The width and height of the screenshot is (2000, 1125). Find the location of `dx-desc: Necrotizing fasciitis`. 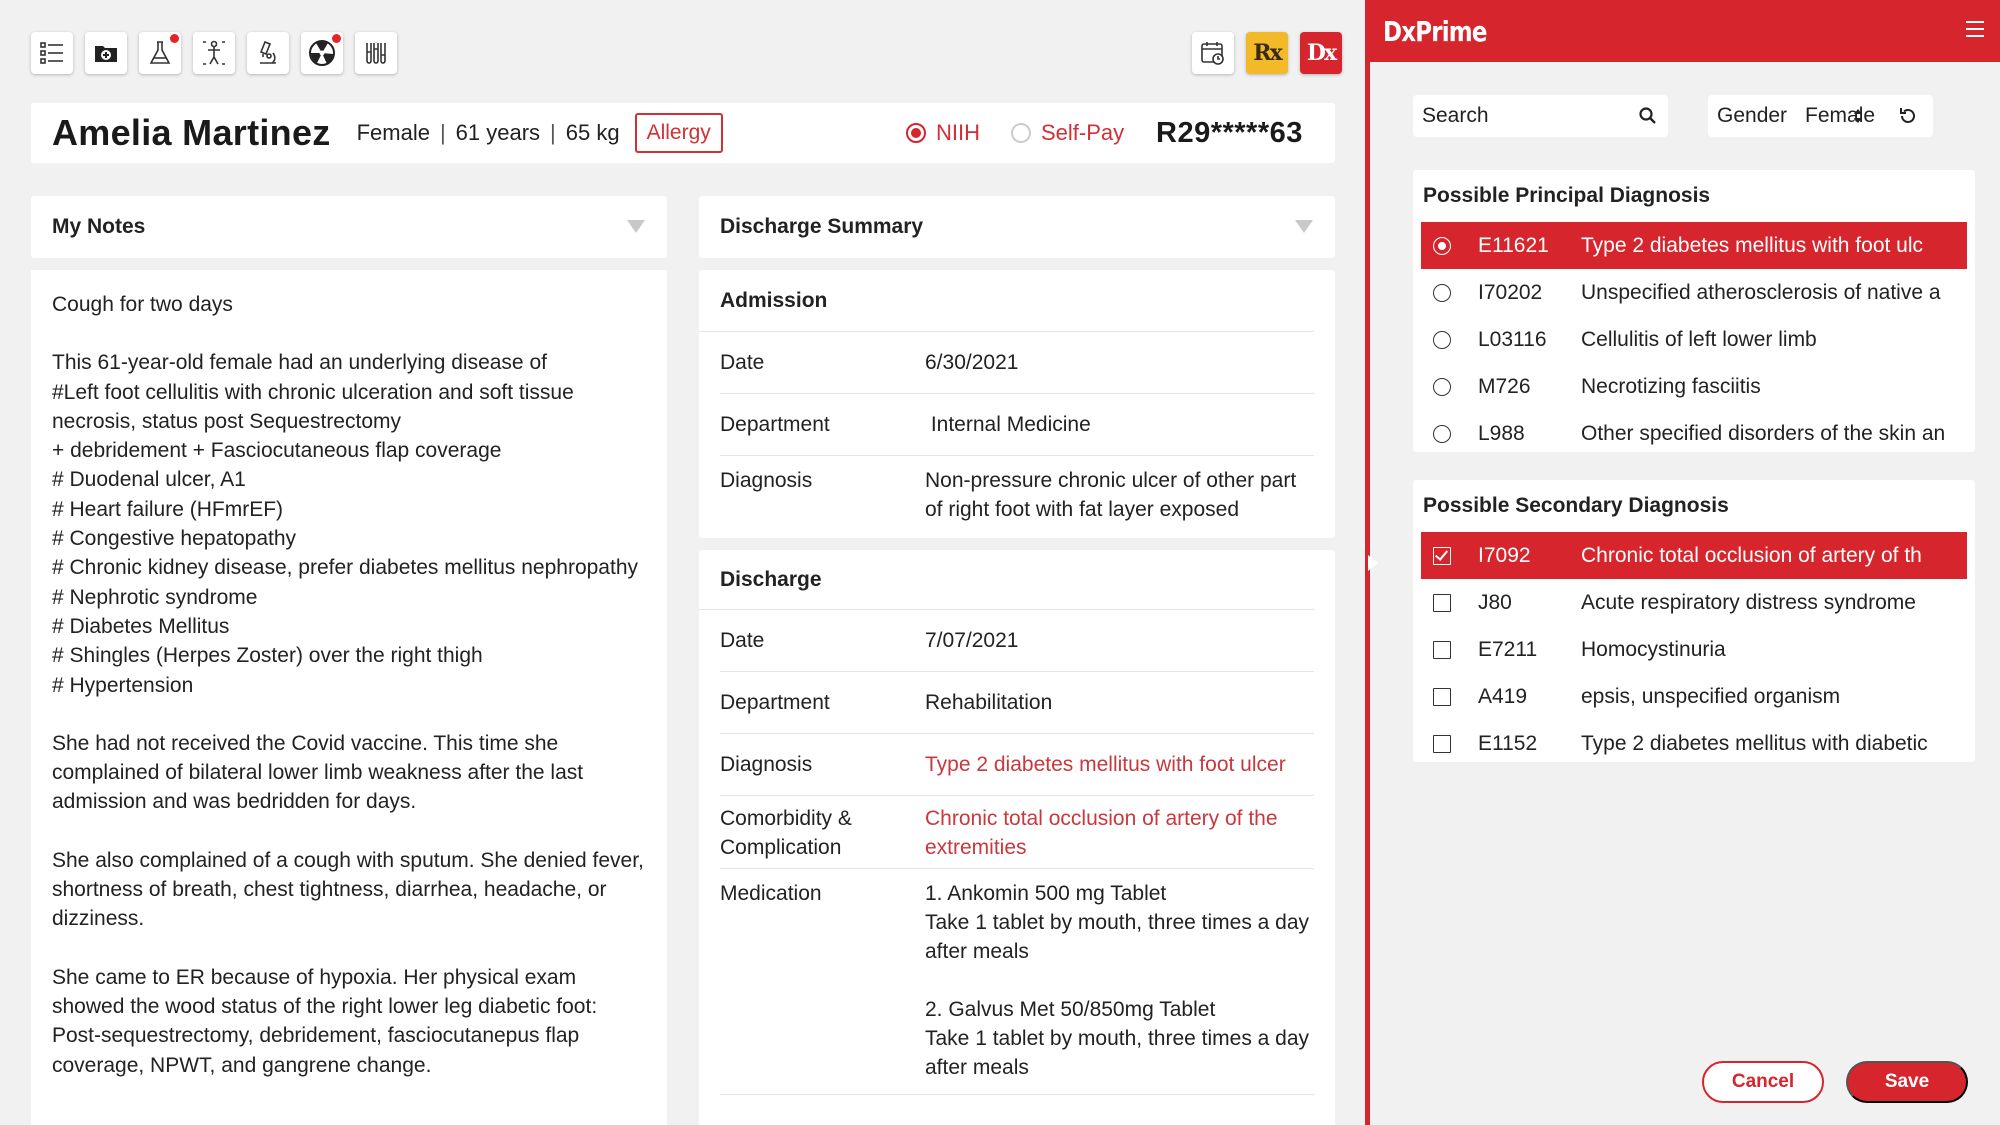

dx-desc: Necrotizing fasciitis is located at coordinates (1671, 386).